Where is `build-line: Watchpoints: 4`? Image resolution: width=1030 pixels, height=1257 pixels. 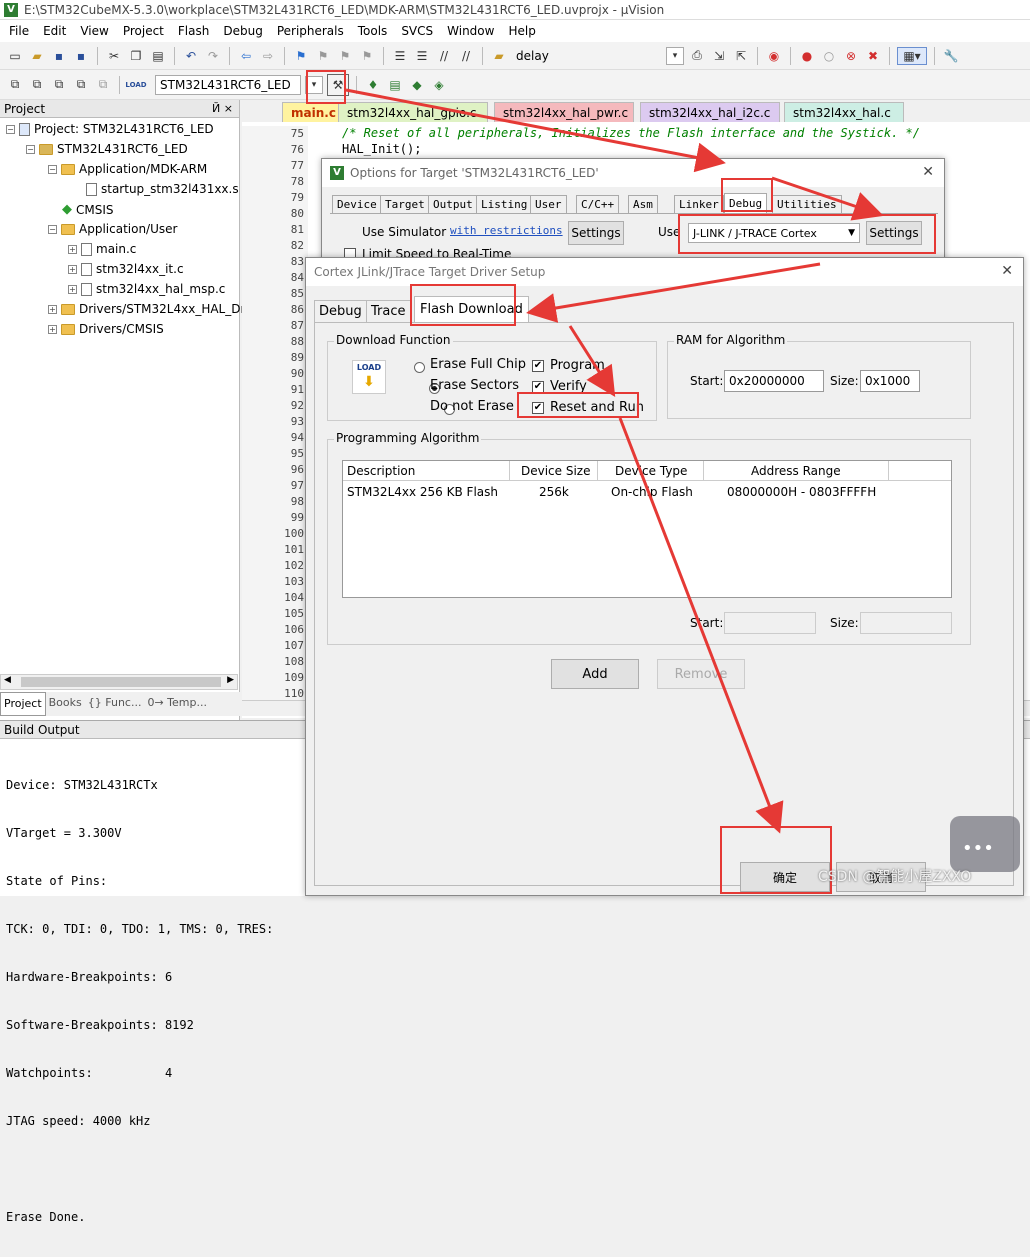 build-line: Watchpoints: 4 is located at coordinates (89, 1073).